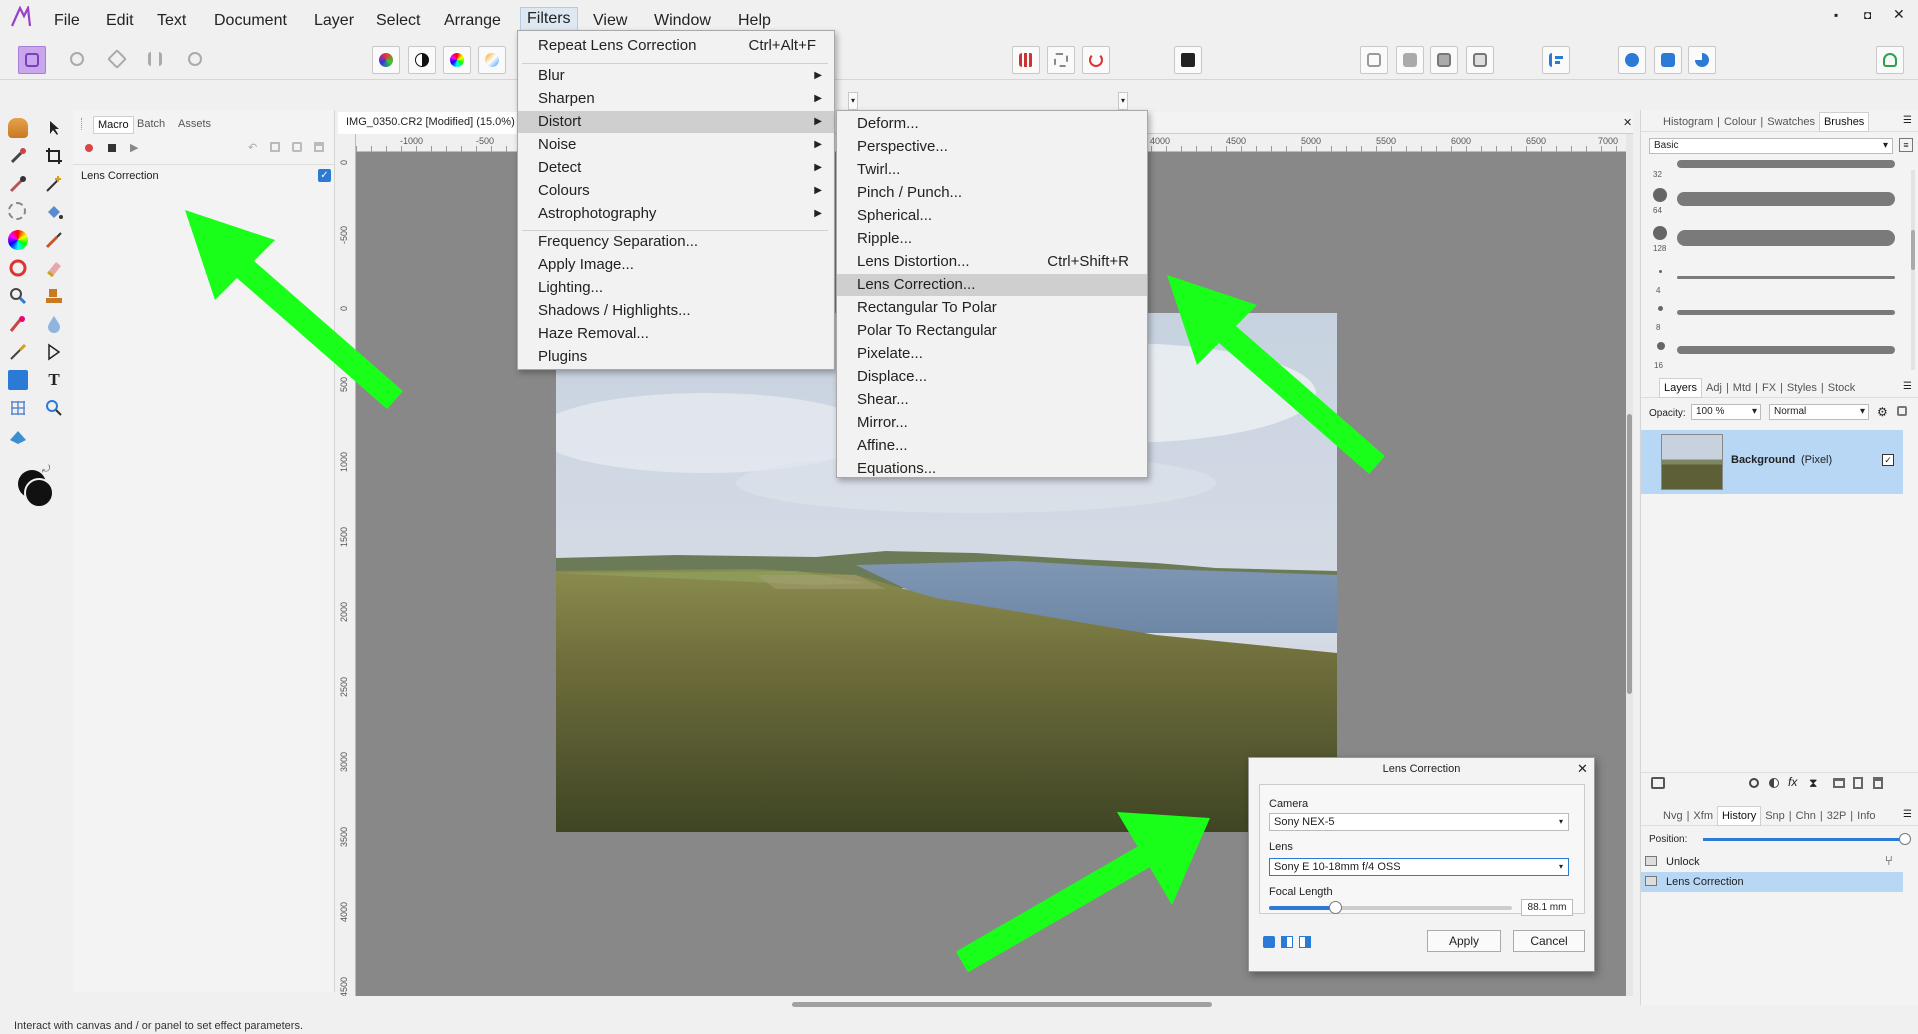  What do you see at coordinates (54, 324) in the screenshot?
I see `blur-brush-icon` at bounding box center [54, 324].